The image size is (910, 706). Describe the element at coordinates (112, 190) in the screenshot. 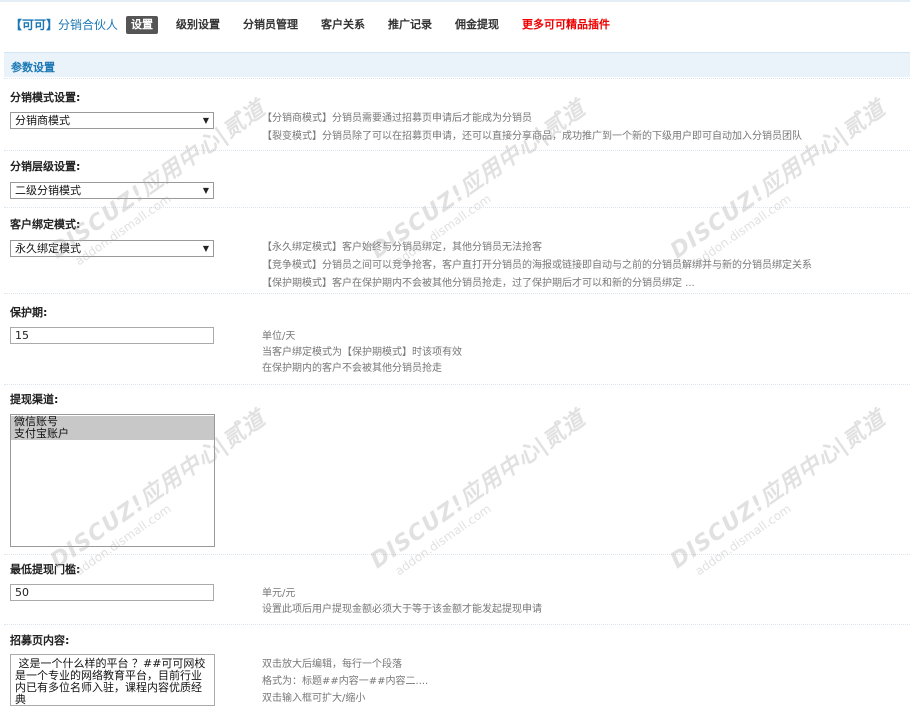

I see `distribution-level-select: 二级分销模式 ▼` at that location.